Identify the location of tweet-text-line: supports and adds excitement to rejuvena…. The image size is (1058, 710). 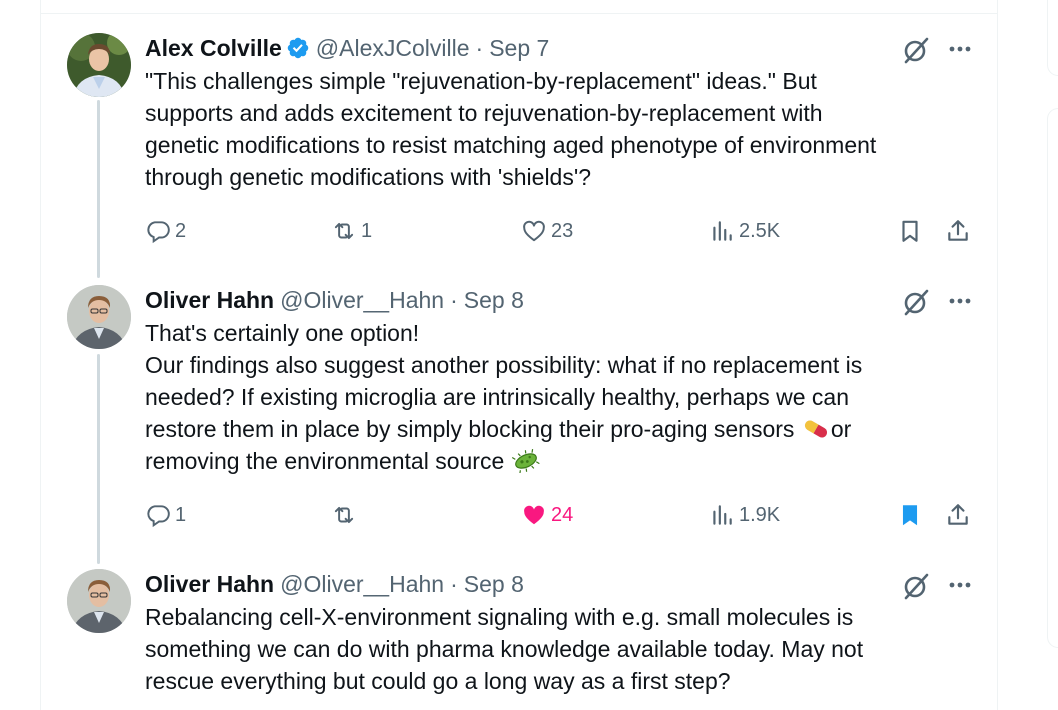
(484, 113).